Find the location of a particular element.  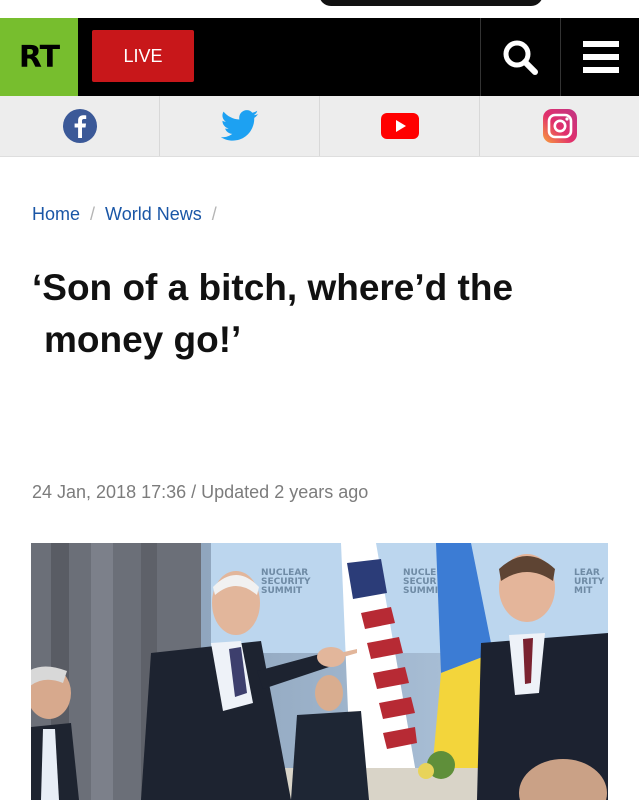

twitter-icon is located at coordinates (239, 125).